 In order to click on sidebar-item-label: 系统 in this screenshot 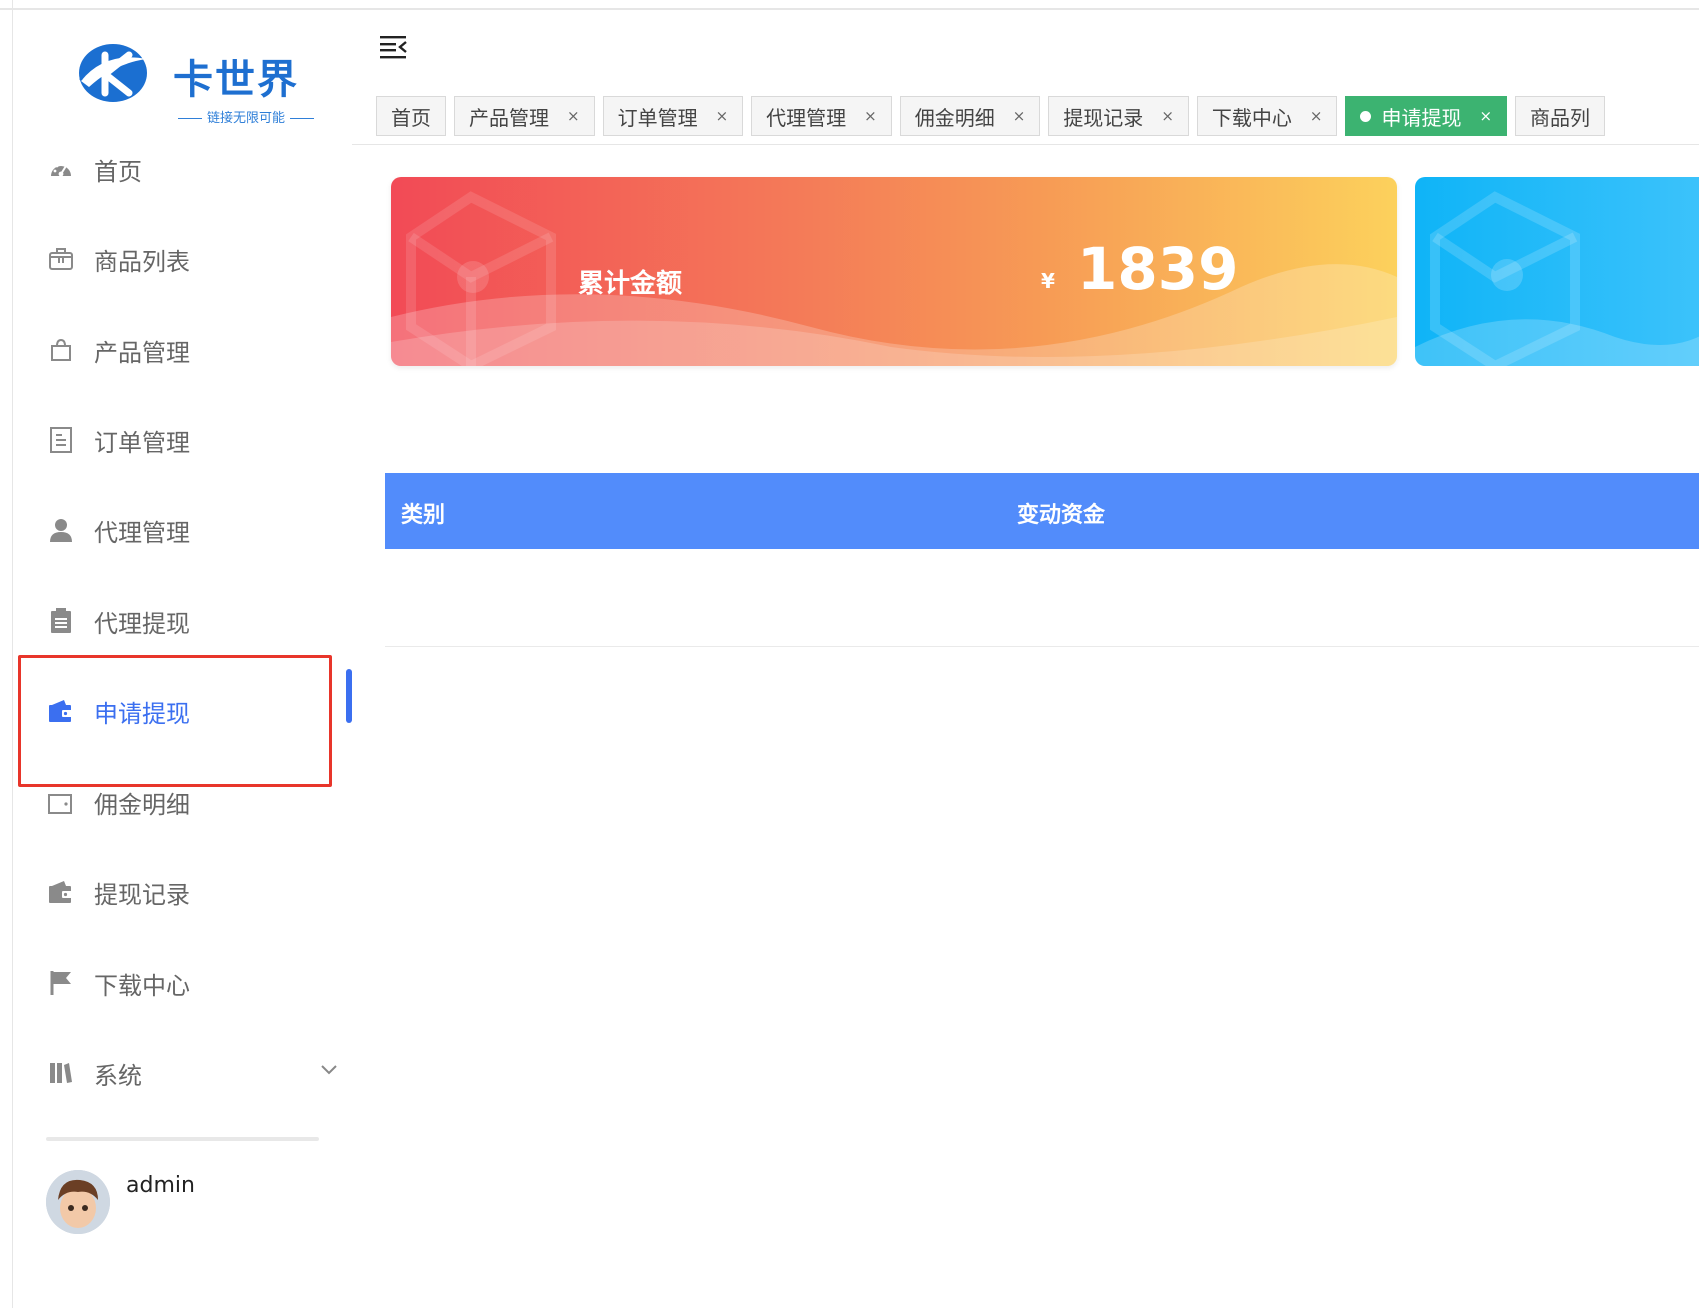, I will do `click(118, 1075)`.